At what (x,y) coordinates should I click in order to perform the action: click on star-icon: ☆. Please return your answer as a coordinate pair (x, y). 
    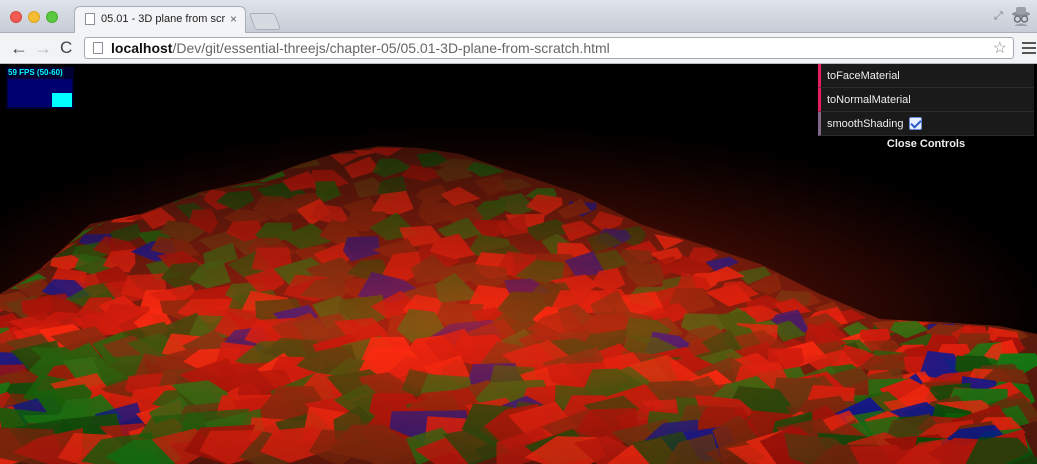
    Looking at the image, I should click on (1000, 48).